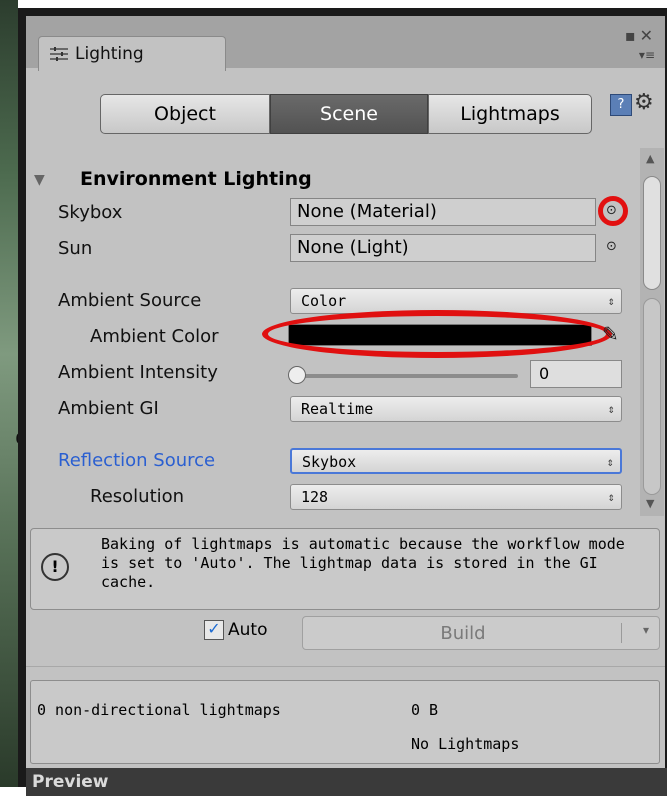 This screenshot has width=667, height=796. What do you see at coordinates (214, 630) in the screenshot?
I see `auto-checkbox: ✓` at bounding box center [214, 630].